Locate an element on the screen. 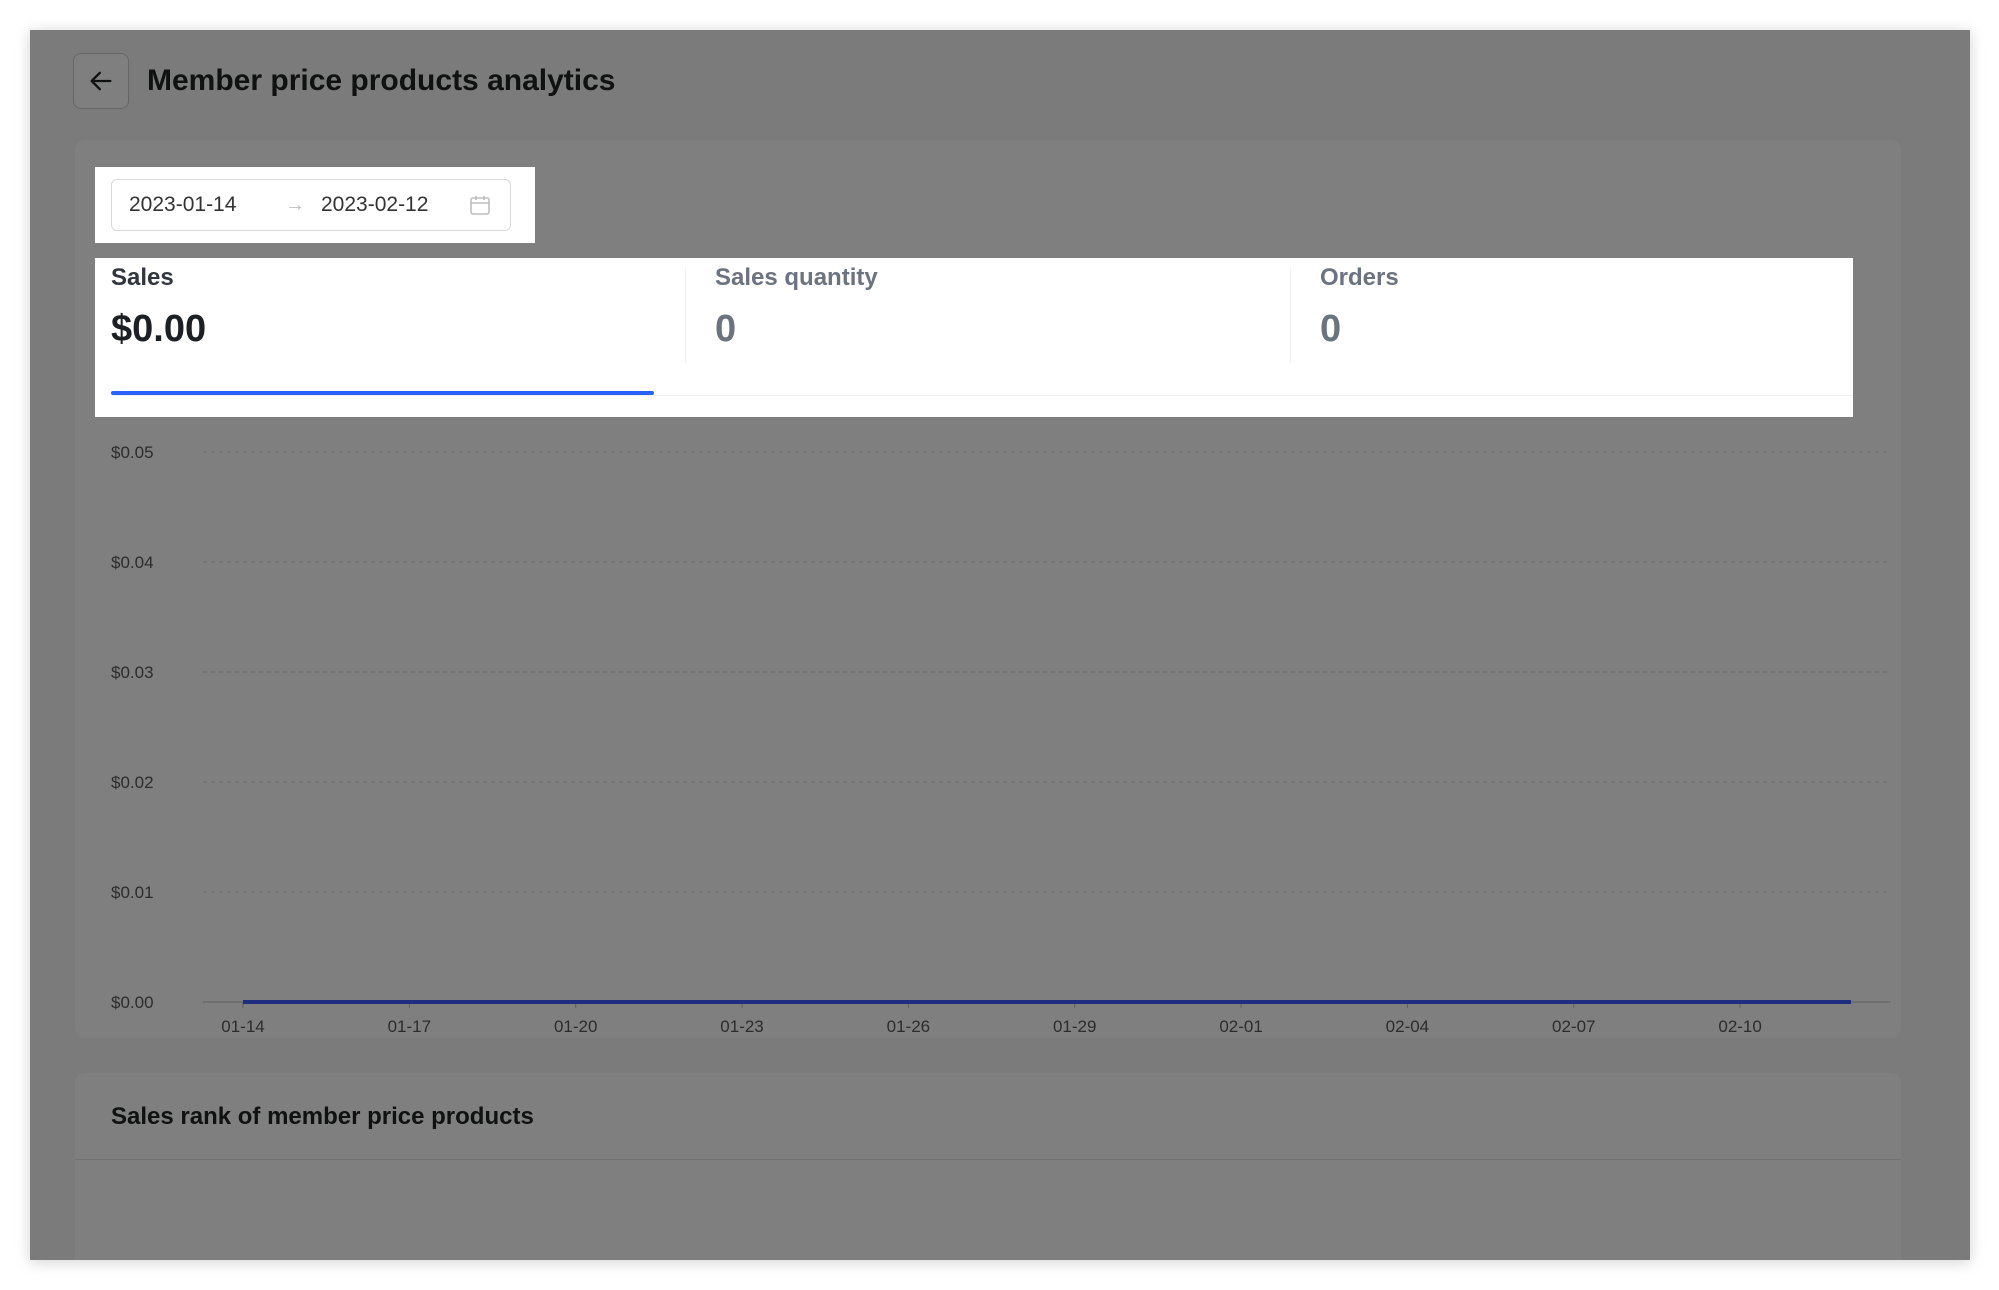 The height and width of the screenshot is (1290, 1999). calendar-icon is located at coordinates (480, 205).